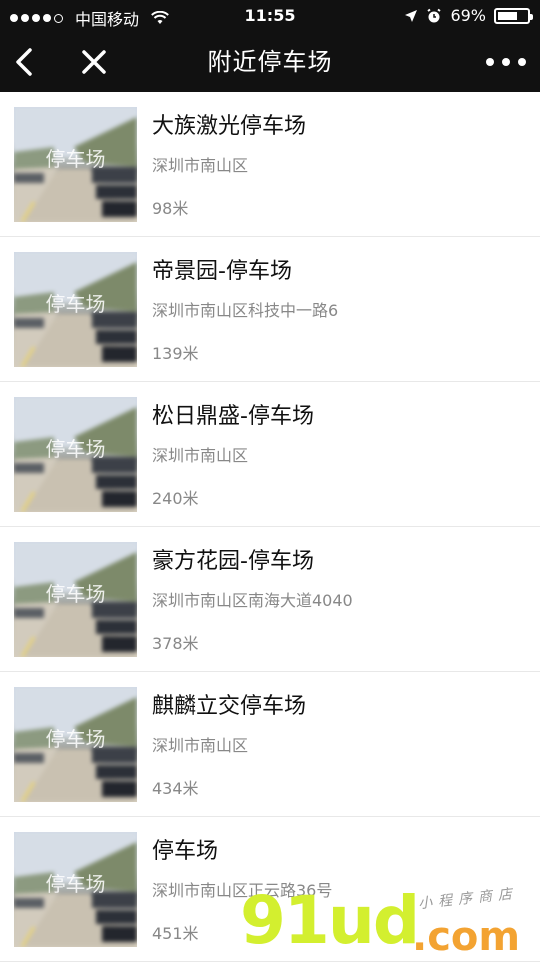  What do you see at coordinates (242, 890) in the screenshot?
I see `parking-address: 深圳市南山区正云路36号` at bounding box center [242, 890].